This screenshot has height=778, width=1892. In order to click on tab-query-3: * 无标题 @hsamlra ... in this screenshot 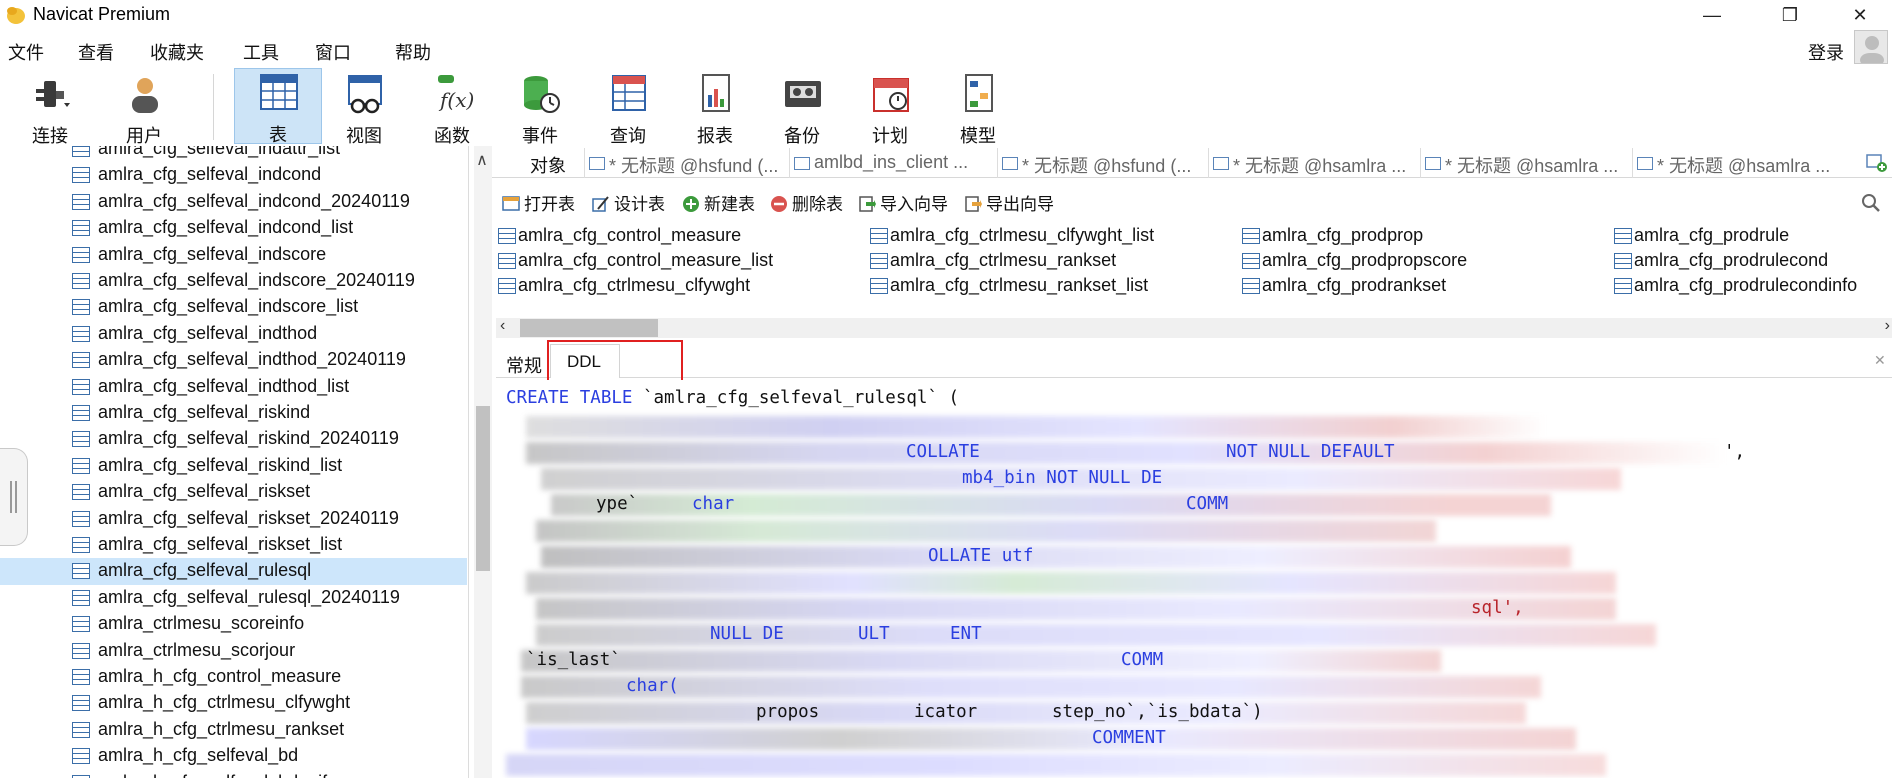, I will do `click(1314, 163)`.